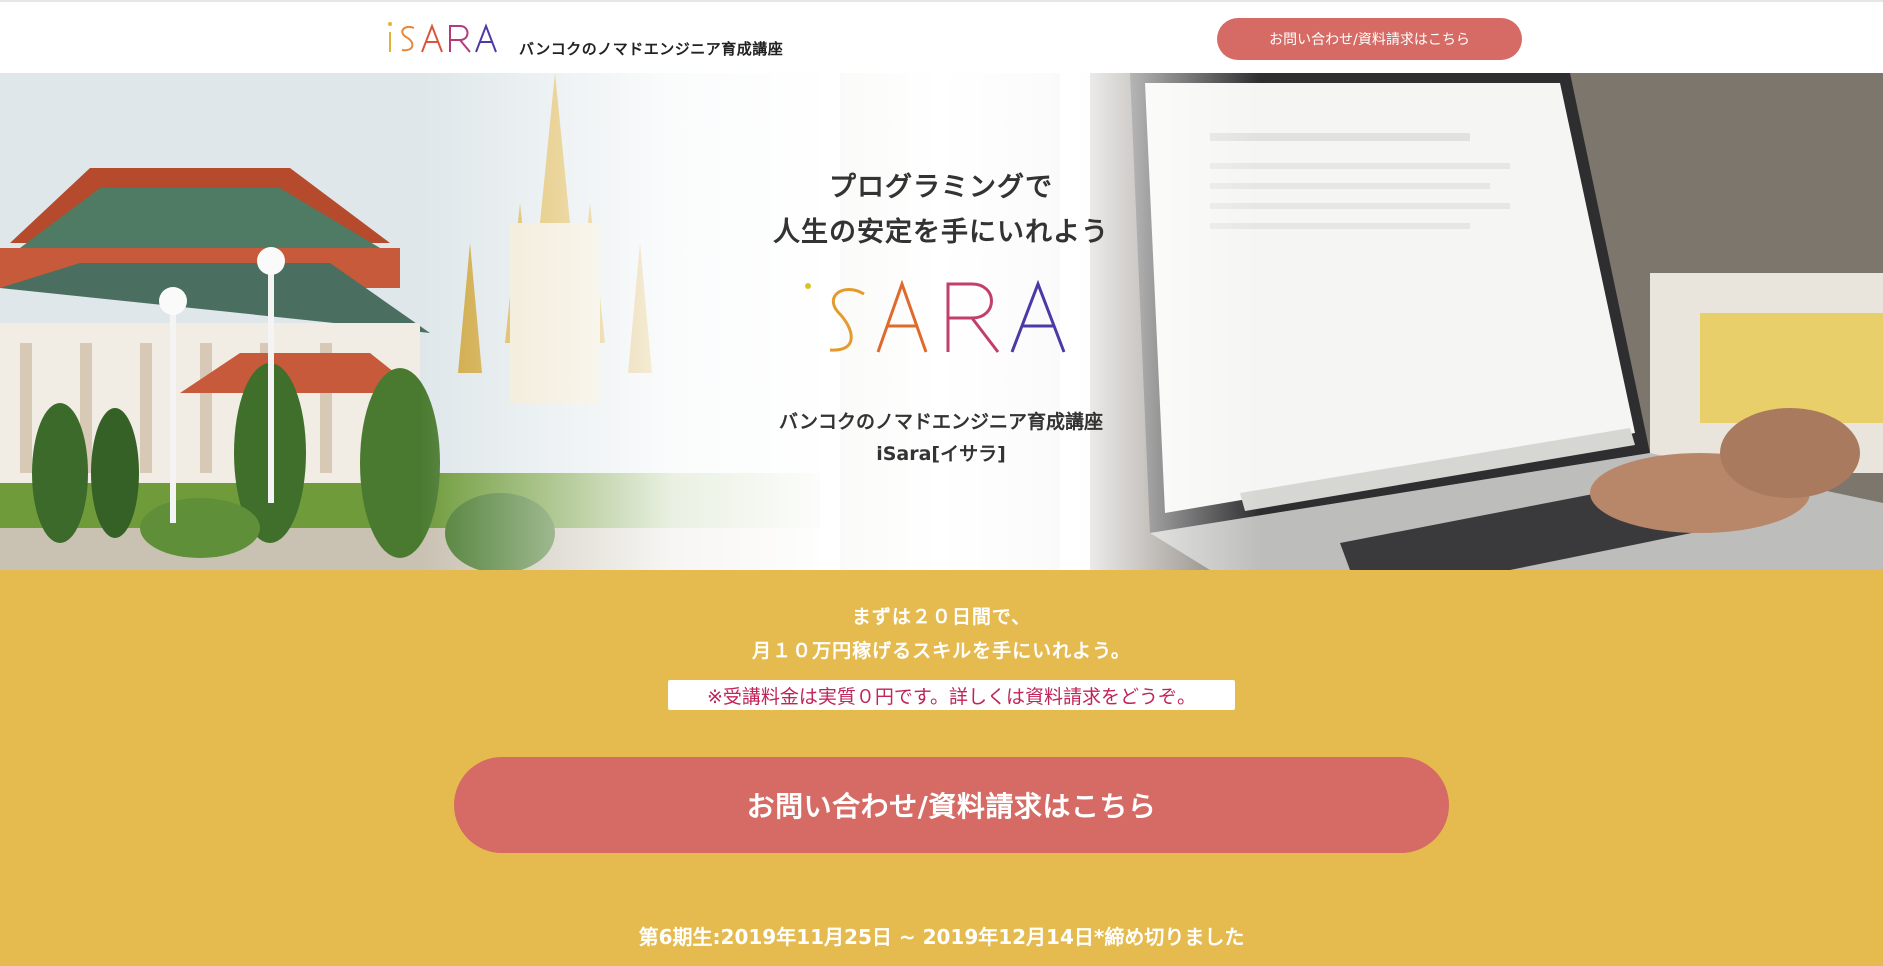  What do you see at coordinates (941, 210) in the screenshot?
I see `hero-headline: プログラミングで 人生の安定を手にいれよう` at bounding box center [941, 210].